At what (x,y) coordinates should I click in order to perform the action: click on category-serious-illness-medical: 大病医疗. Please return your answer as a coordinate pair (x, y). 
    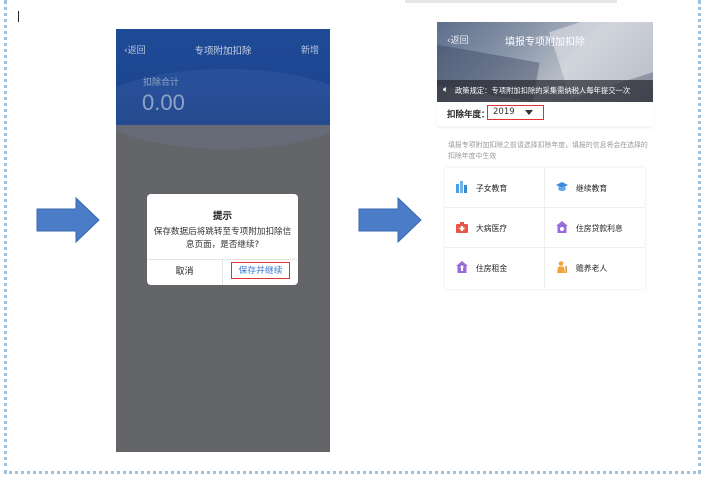
    Looking at the image, I should click on (495, 228).